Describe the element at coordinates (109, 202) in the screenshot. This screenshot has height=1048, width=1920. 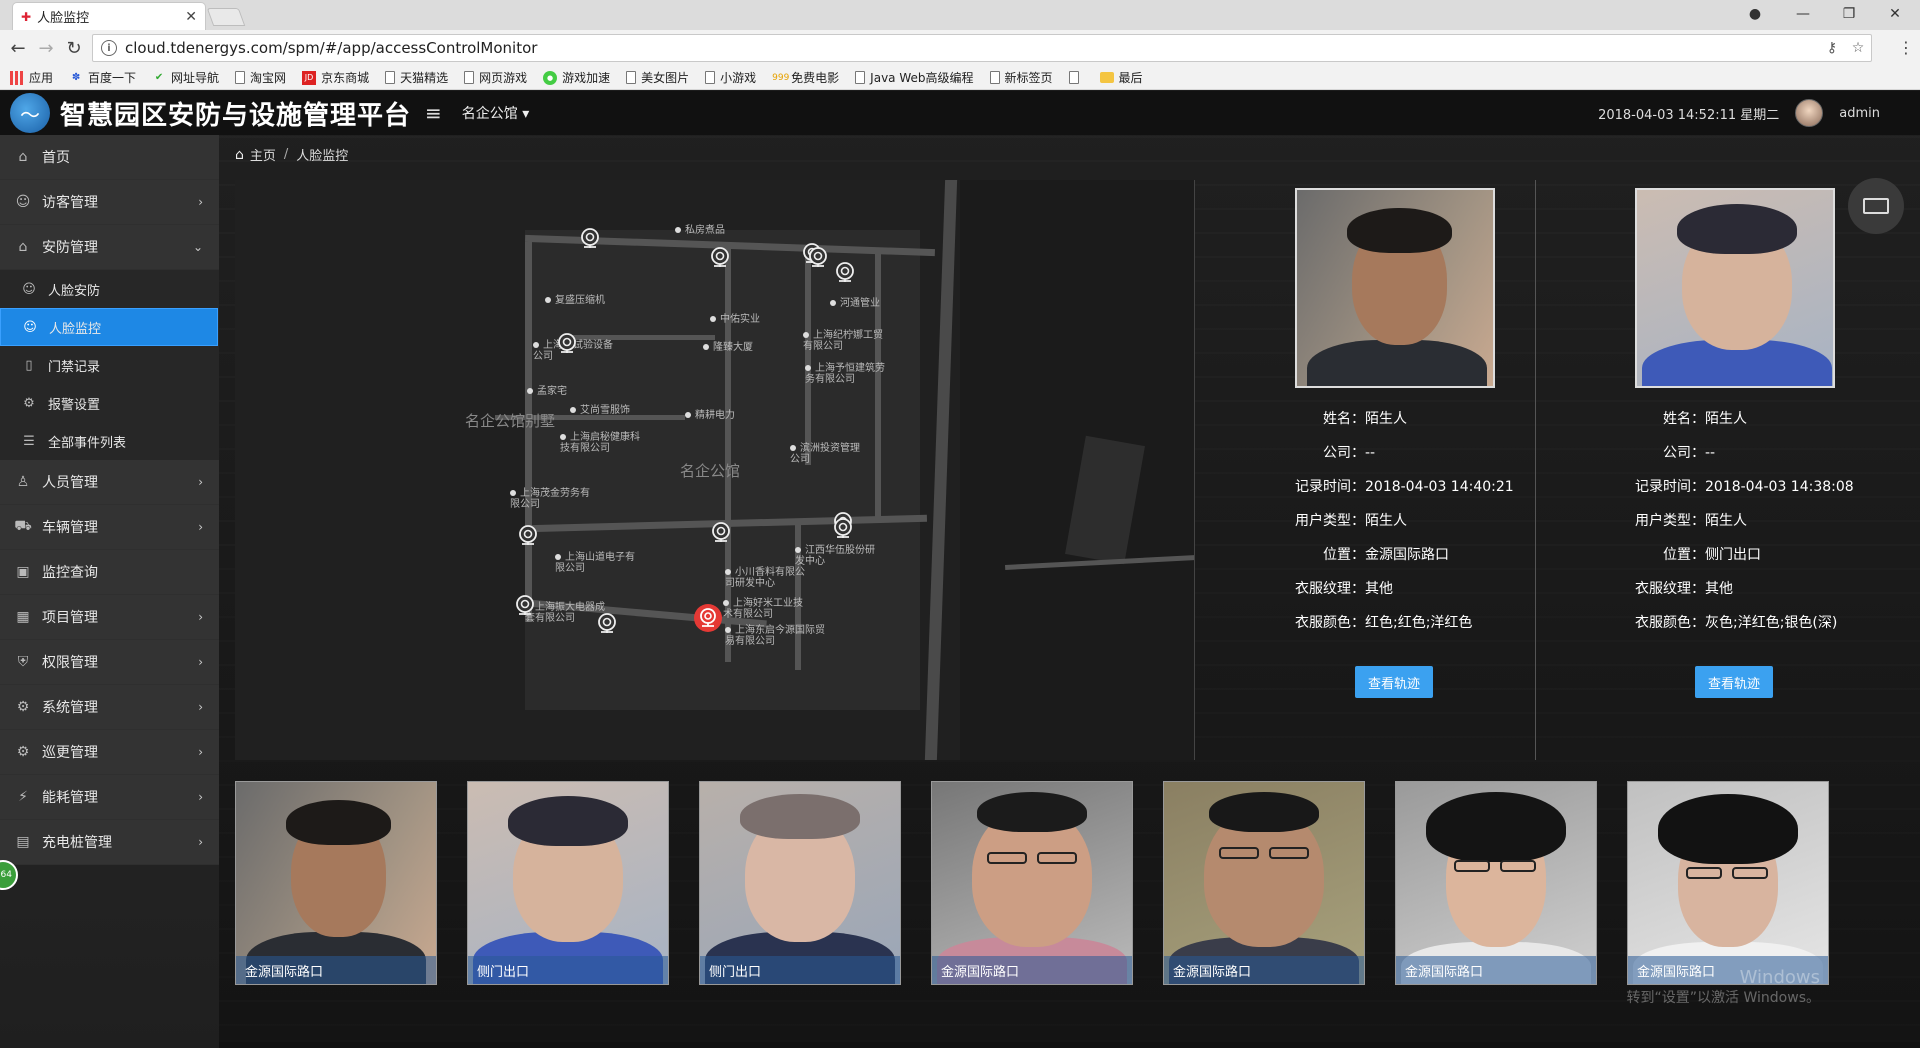
I see `sidebar-item-visitor: ☺ 访客管理 ›` at that location.